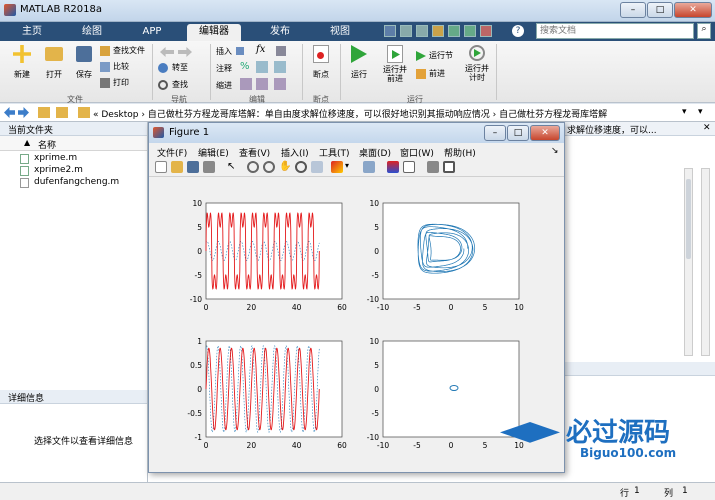 This screenshot has width=715, height=500. I want to click on data-cursor-icon, so click(317, 167).